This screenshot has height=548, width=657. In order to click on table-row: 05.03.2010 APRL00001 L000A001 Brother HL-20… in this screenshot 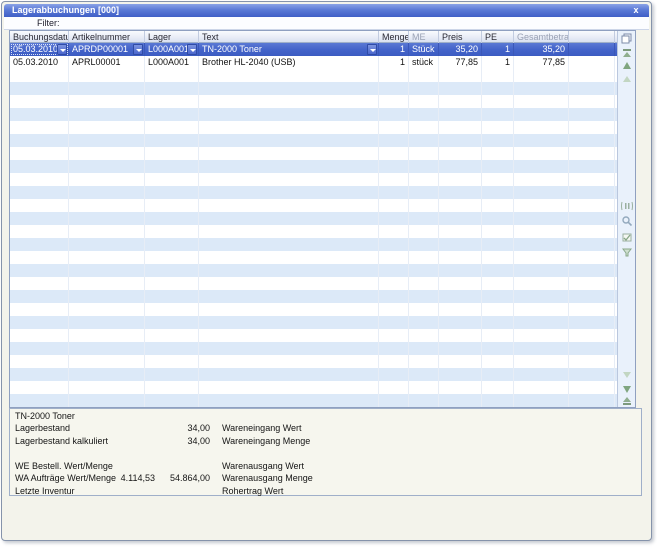, I will do `click(313, 62)`.